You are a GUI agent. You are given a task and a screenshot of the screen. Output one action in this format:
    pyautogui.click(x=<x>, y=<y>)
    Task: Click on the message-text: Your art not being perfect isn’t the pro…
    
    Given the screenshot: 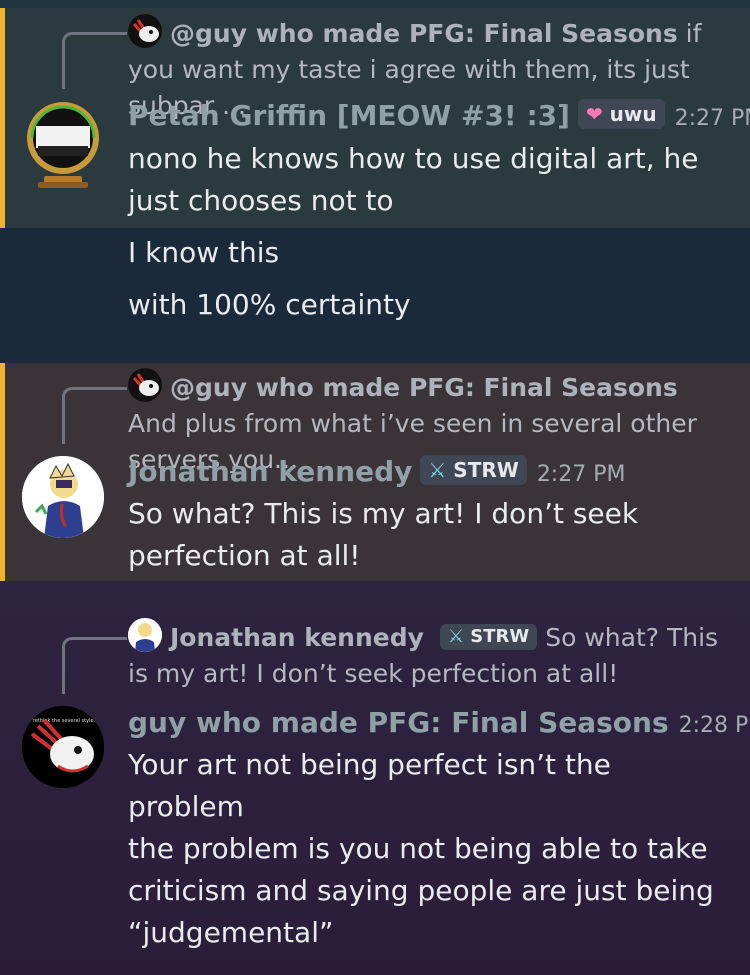 What is the action you would take?
    pyautogui.click(x=369, y=785)
    